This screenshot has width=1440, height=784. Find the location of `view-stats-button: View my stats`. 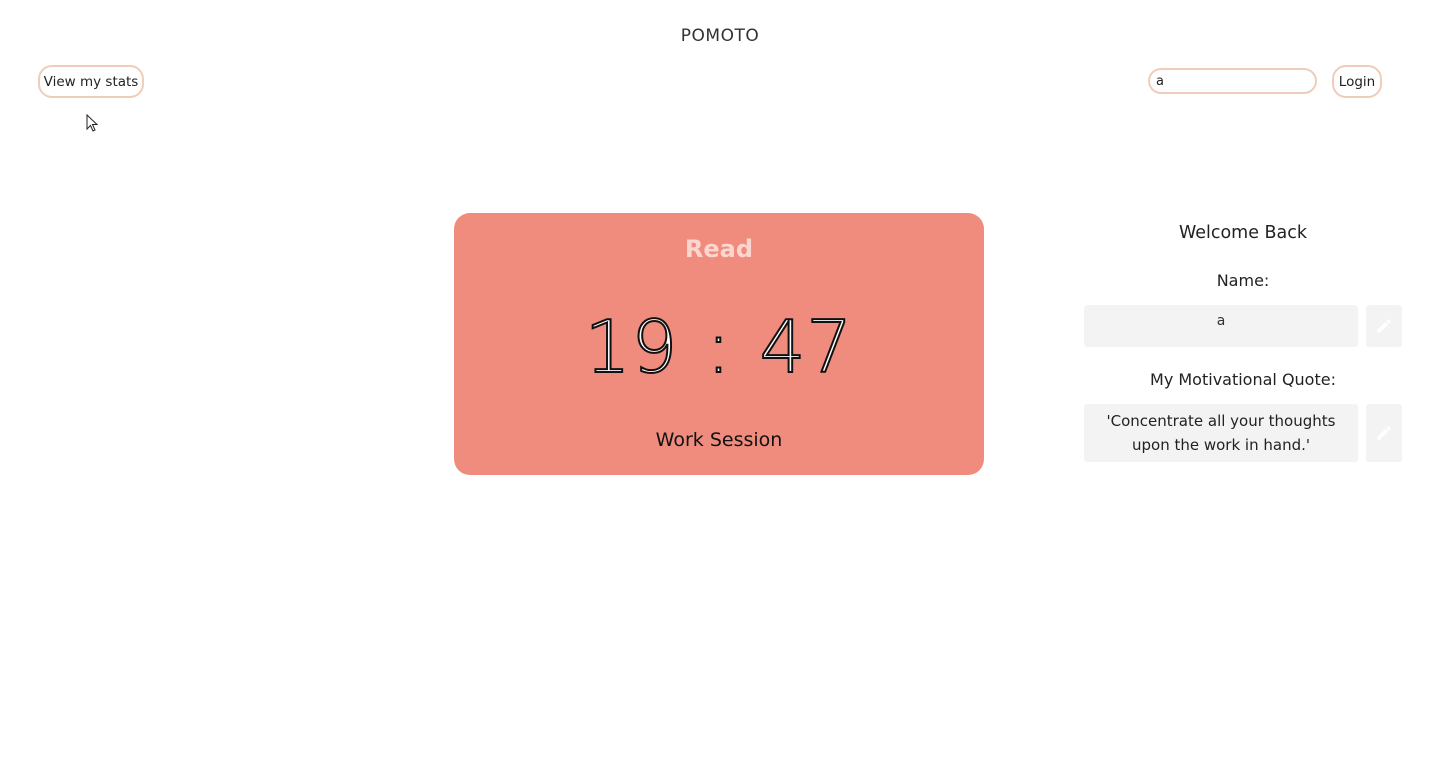

view-stats-button: View my stats is located at coordinates (91, 81).